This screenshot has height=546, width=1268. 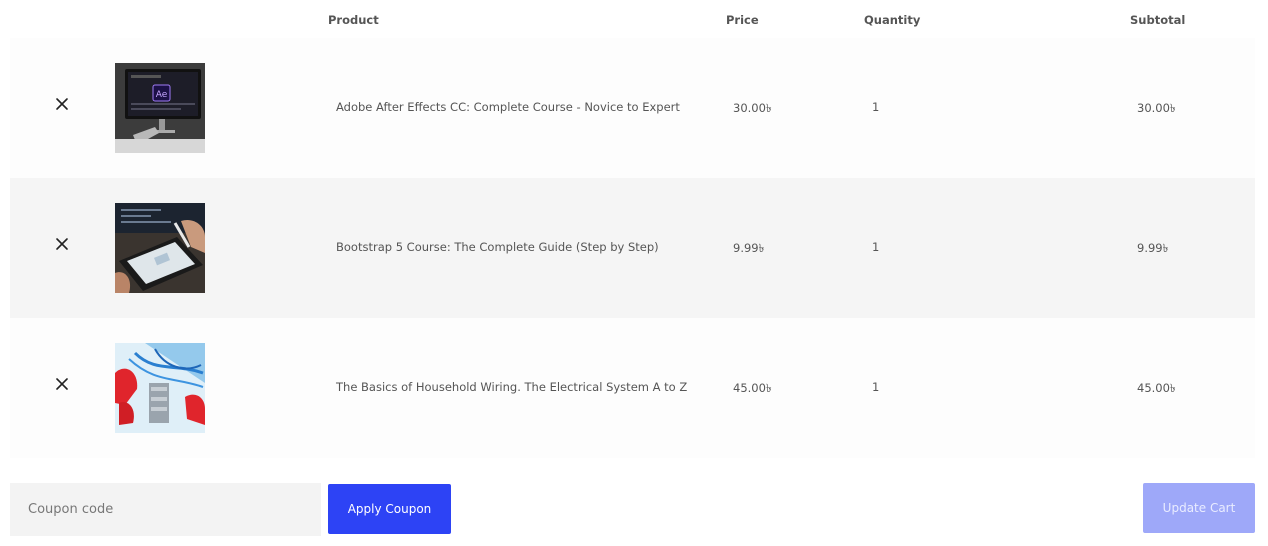 What do you see at coordinates (1156, 108) in the screenshot?
I see `product-subtotal: 30.00৳` at bounding box center [1156, 108].